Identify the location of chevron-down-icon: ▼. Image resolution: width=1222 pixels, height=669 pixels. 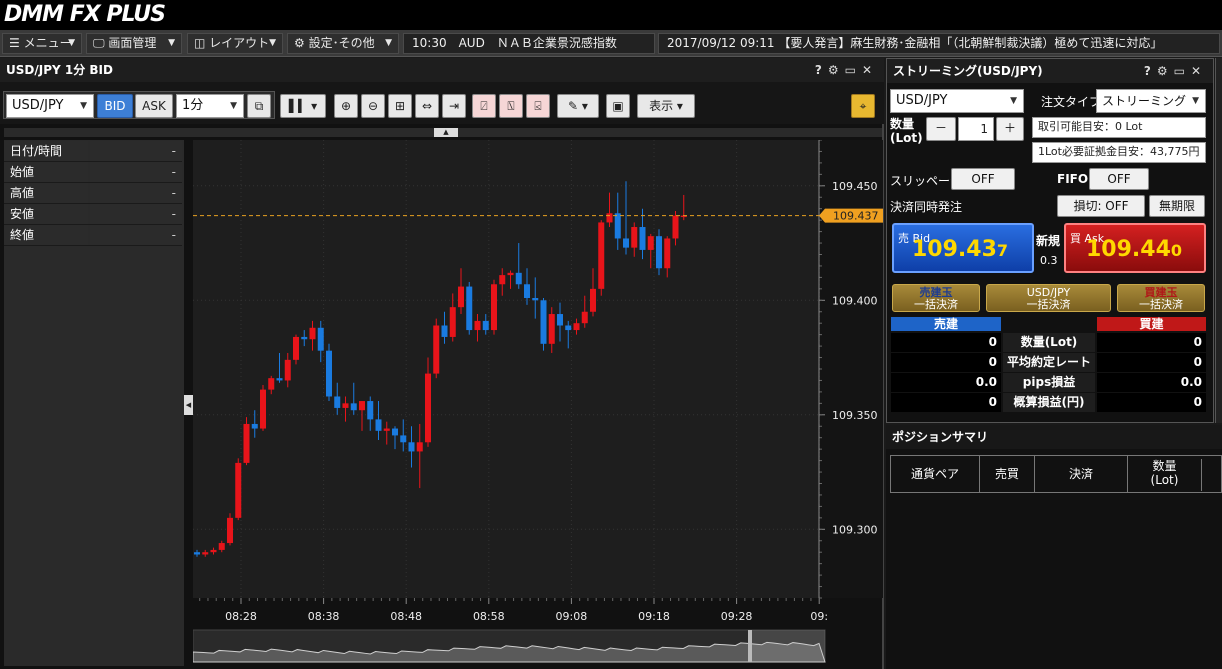
(1195, 101).